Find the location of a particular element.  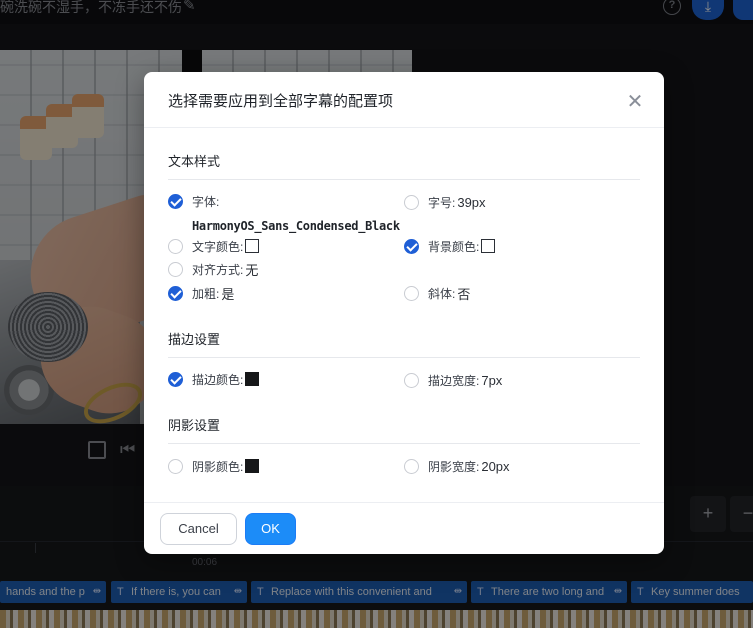

option-label: 阴影颜色: is located at coordinates (218, 466).